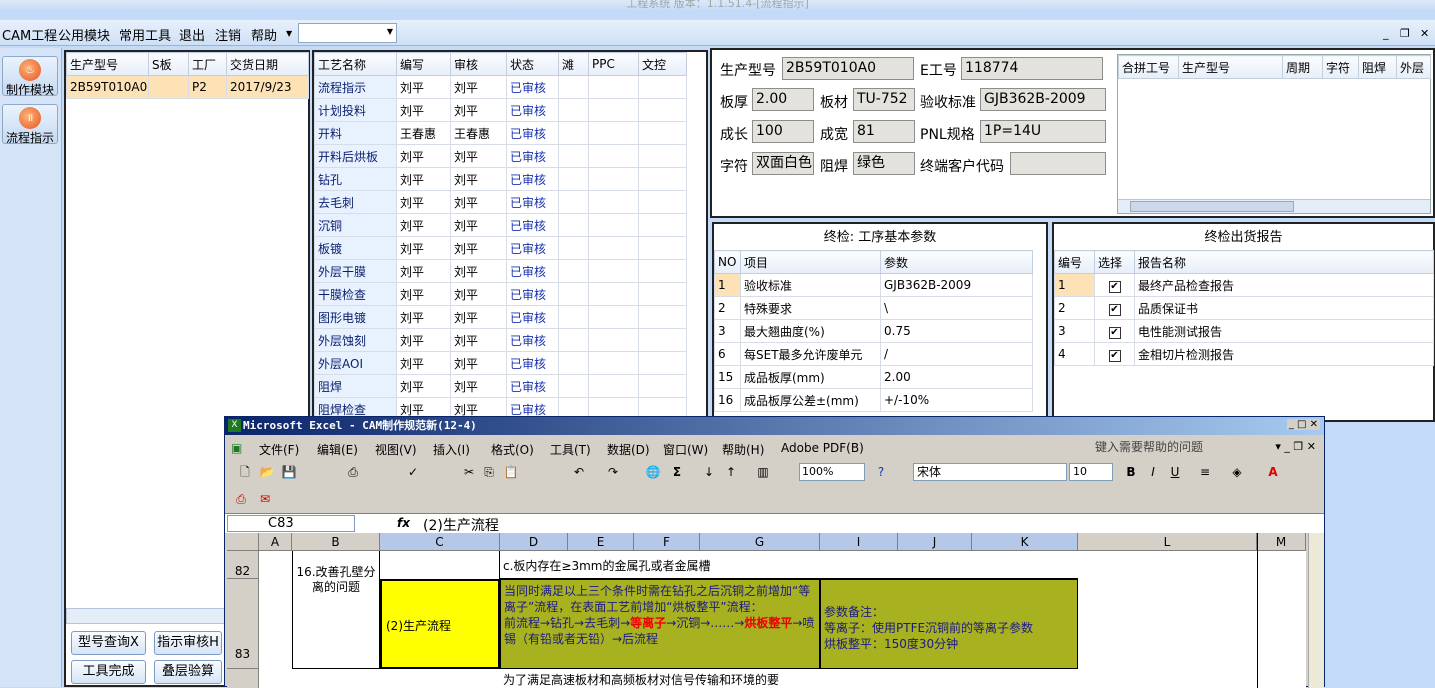  What do you see at coordinates (355, 64) in the screenshot?
I see `col-header: 工艺名称` at bounding box center [355, 64].